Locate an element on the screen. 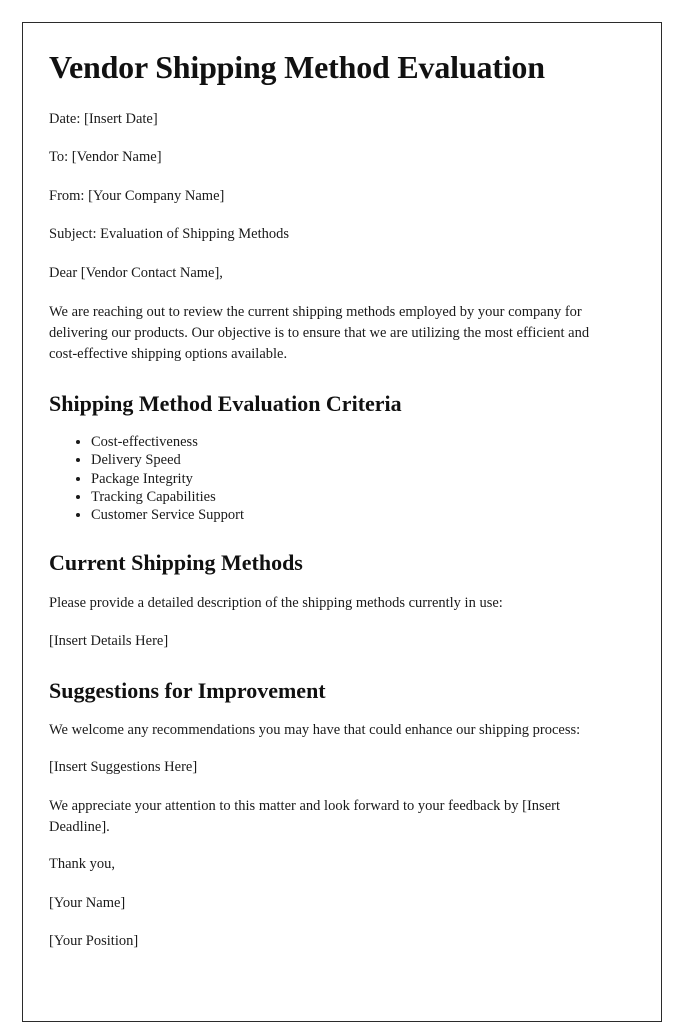 The height and width of the screenshot is (1022, 700). page-title: Vendor Shipping Method Evaluation is located at coordinates (297, 67).